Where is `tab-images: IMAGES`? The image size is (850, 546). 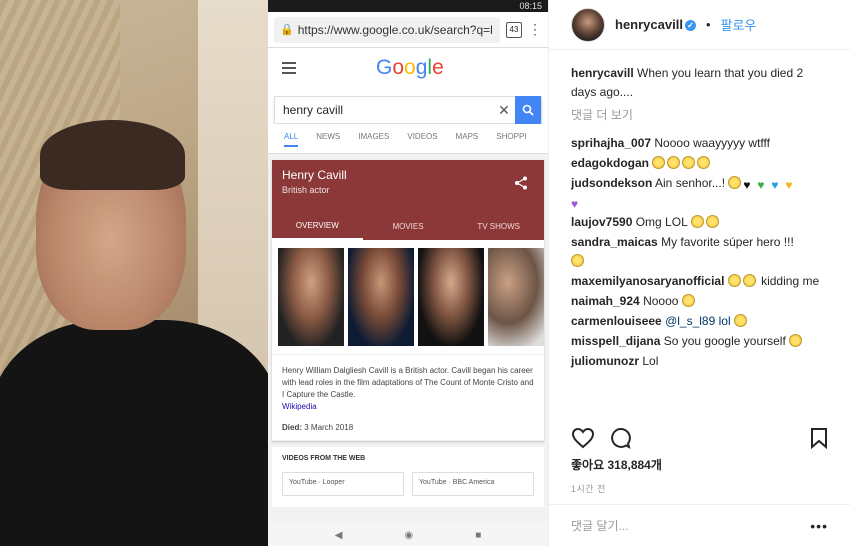 tab-images: IMAGES is located at coordinates (373, 139).